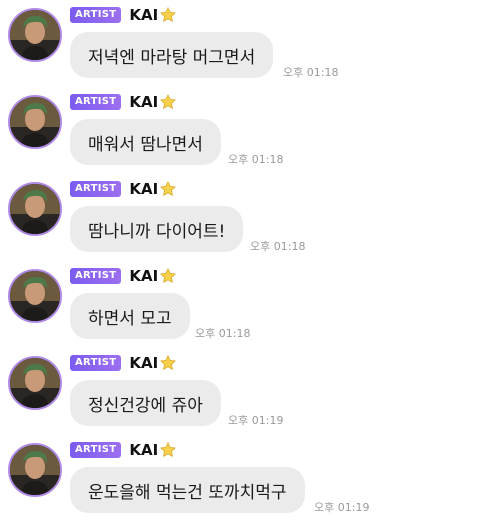 The width and height of the screenshot is (480, 526). Describe the element at coordinates (157, 229) in the screenshot. I see `message-bubble: 땀나니까 다이어트!` at that location.